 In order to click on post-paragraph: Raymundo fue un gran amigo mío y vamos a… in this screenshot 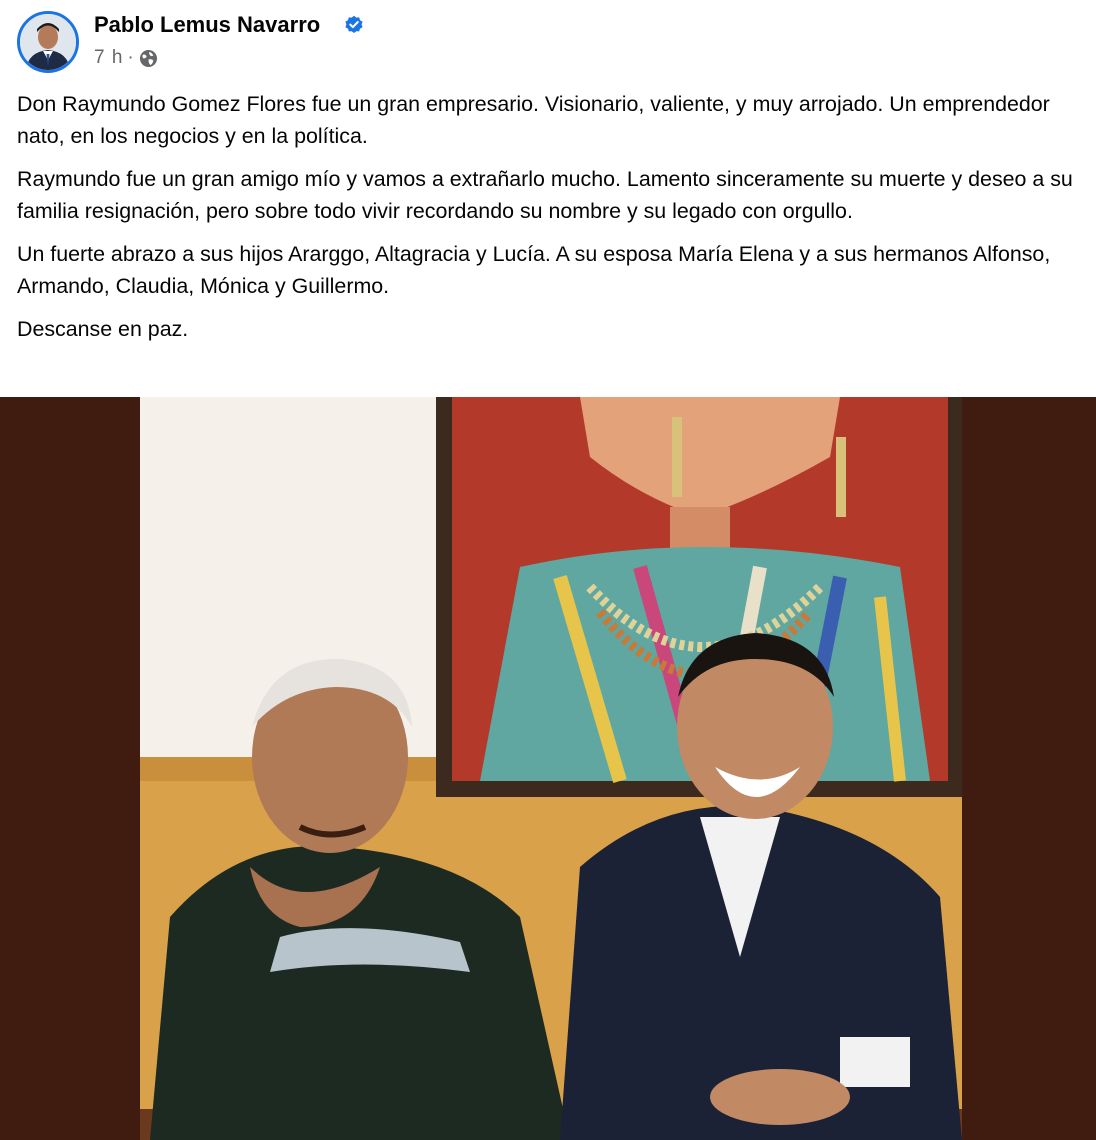, I will do `click(545, 195)`.